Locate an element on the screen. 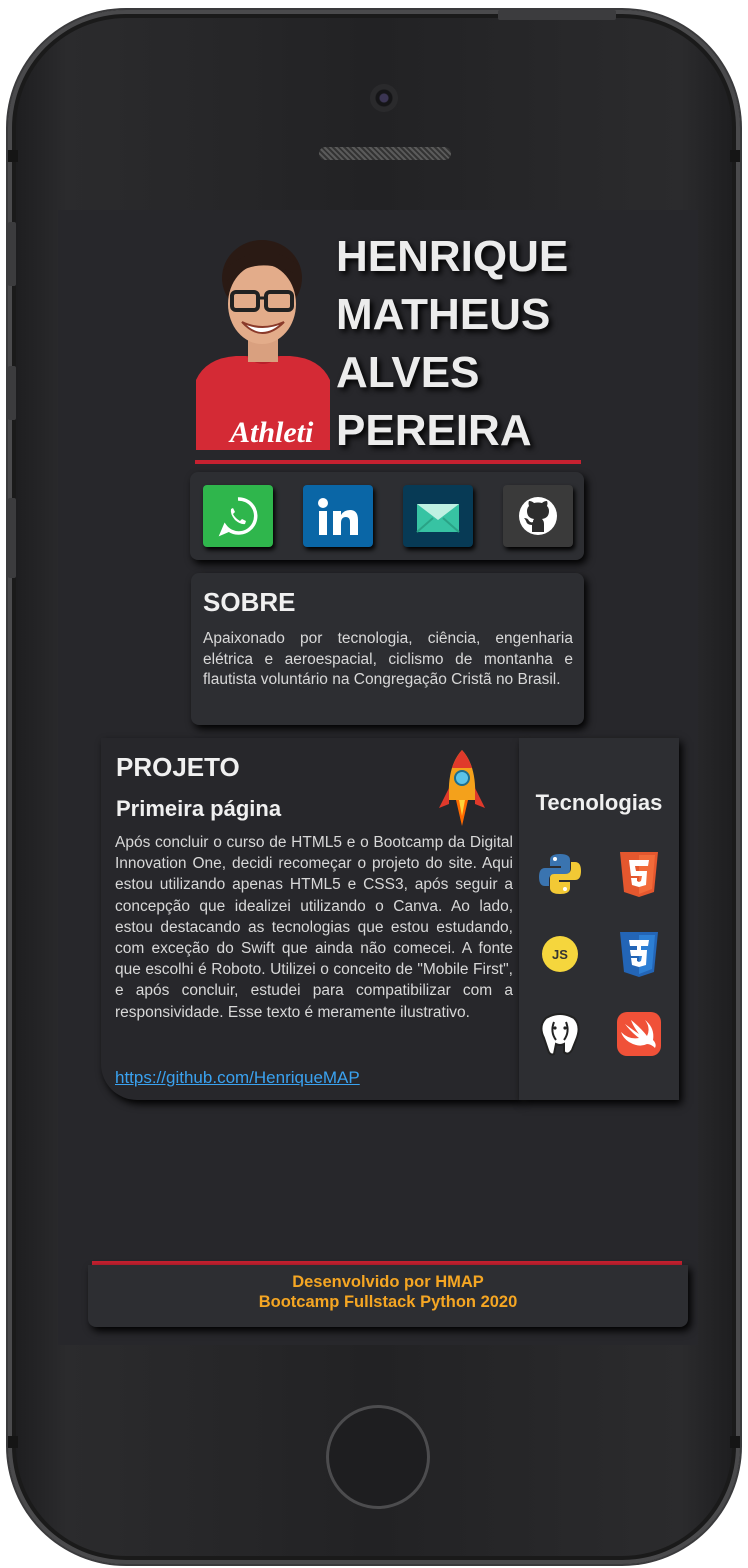 This screenshot has width=748, height=1568. github-link: https://github.com/HenriqueMAP is located at coordinates (237, 1078).